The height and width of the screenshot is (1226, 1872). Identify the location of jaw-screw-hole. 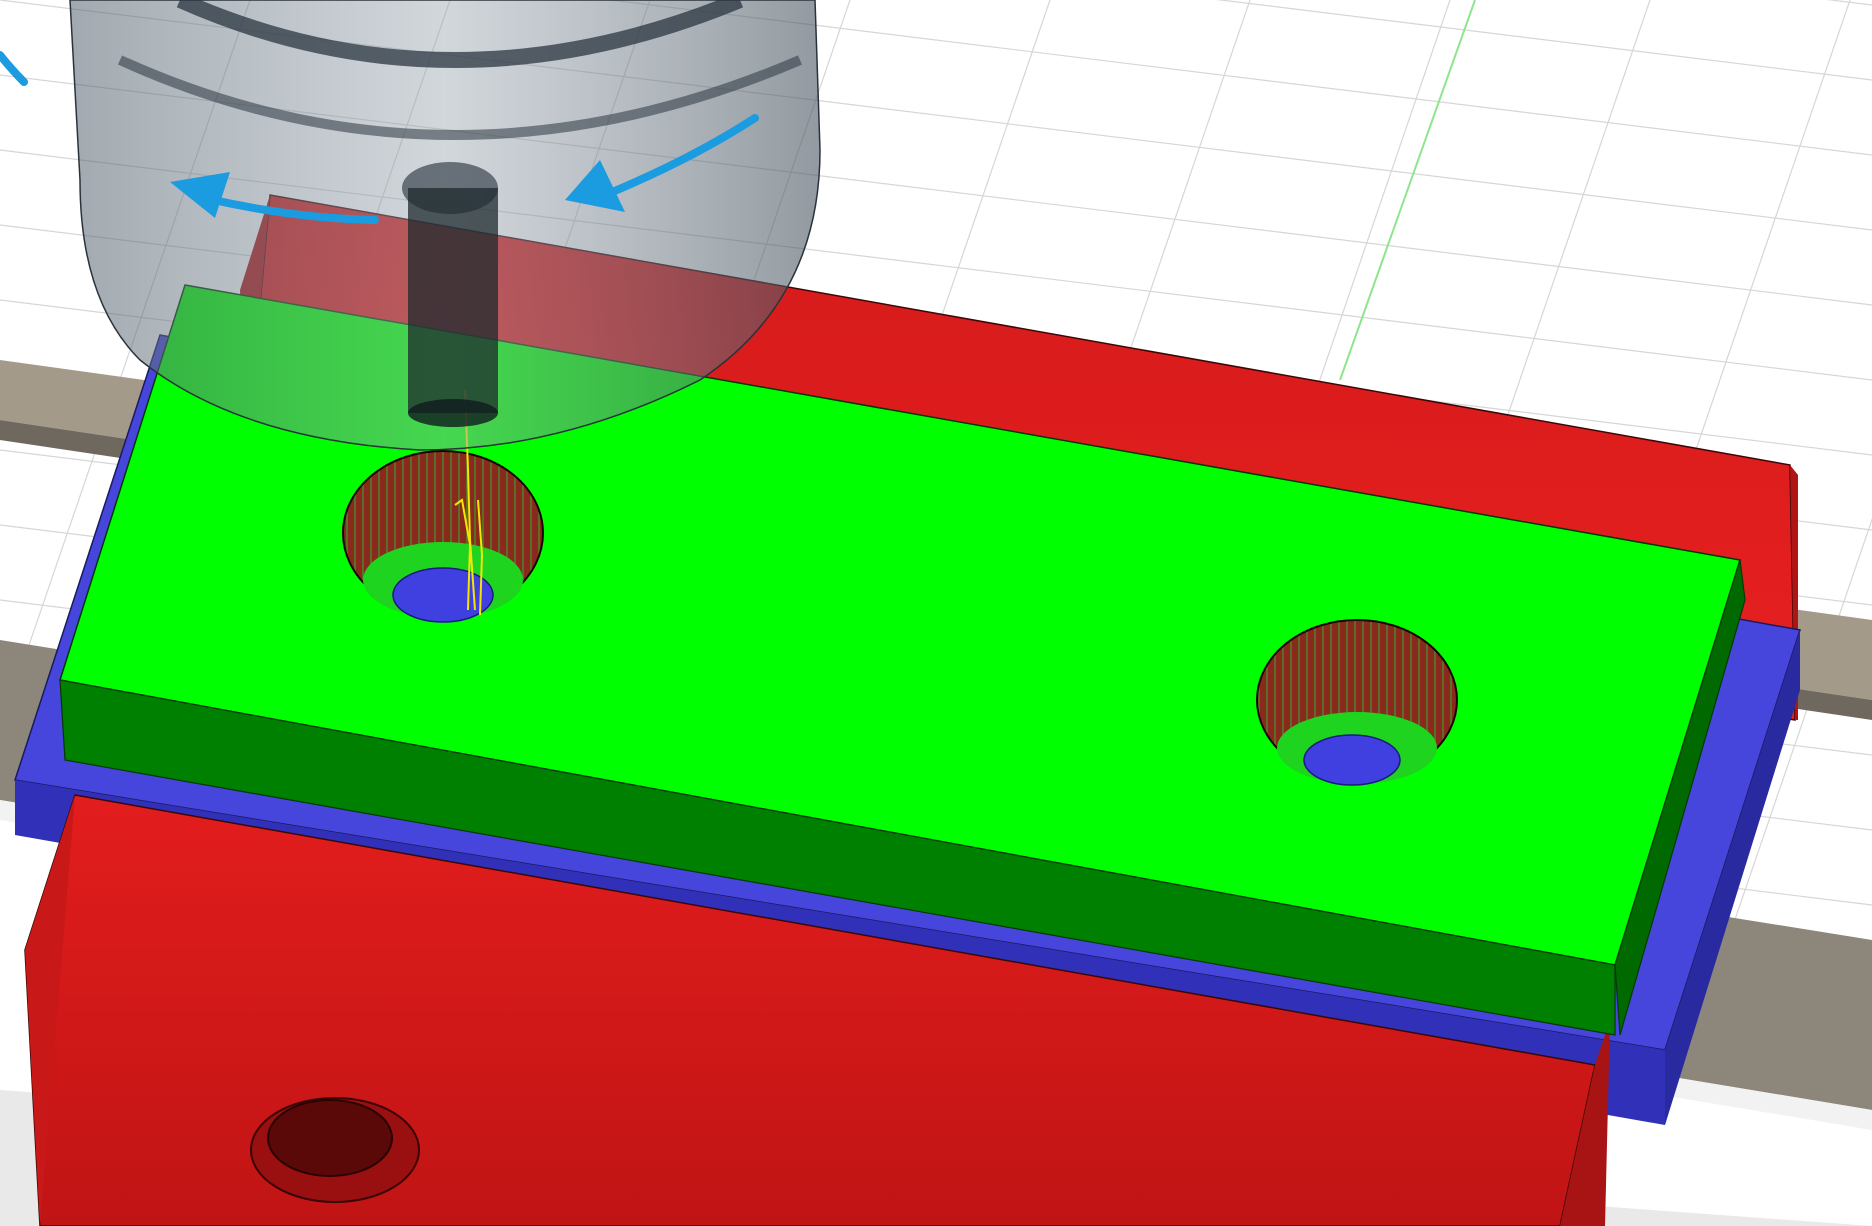
(335, 1150).